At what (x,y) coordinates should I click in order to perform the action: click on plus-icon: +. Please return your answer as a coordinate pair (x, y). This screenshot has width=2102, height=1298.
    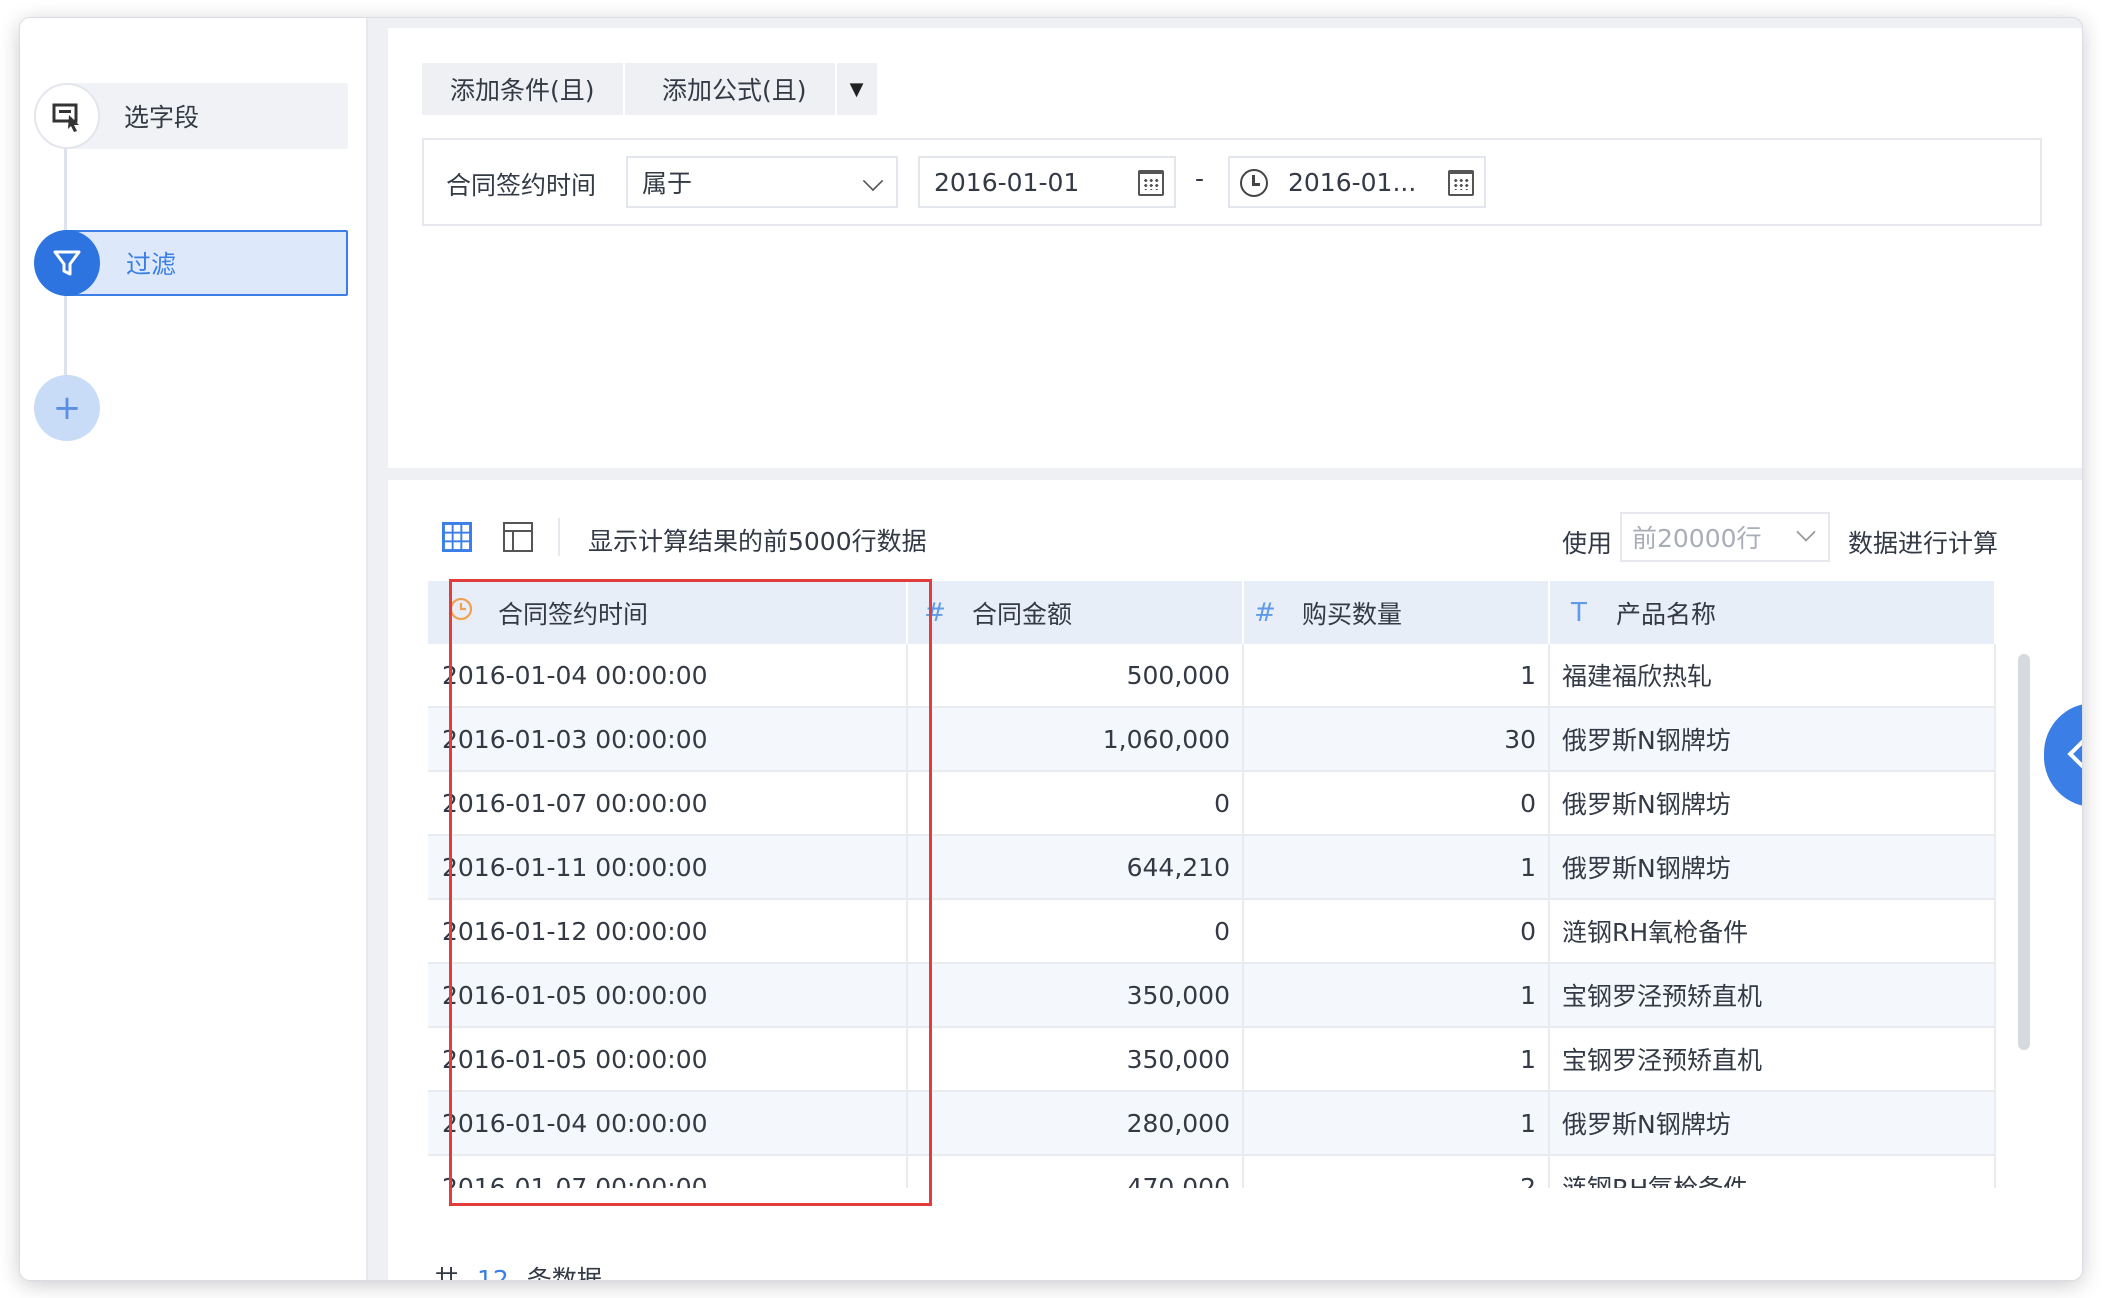
    Looking at the image, I should click on (67, 408).